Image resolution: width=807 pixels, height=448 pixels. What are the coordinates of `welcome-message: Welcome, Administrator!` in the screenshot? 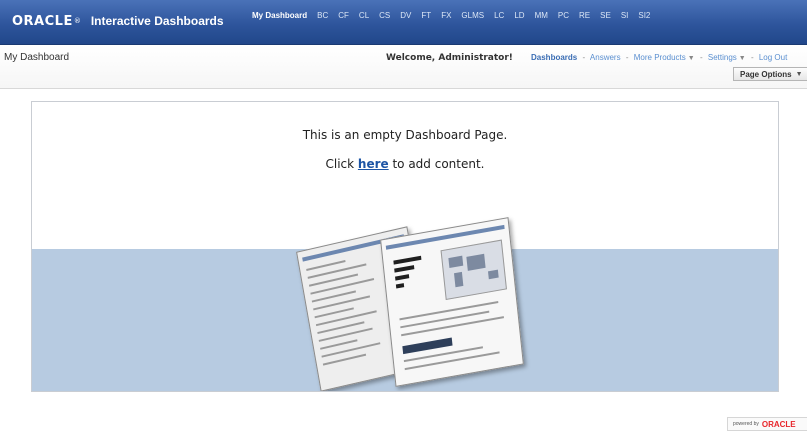 It's located at (449, 58).